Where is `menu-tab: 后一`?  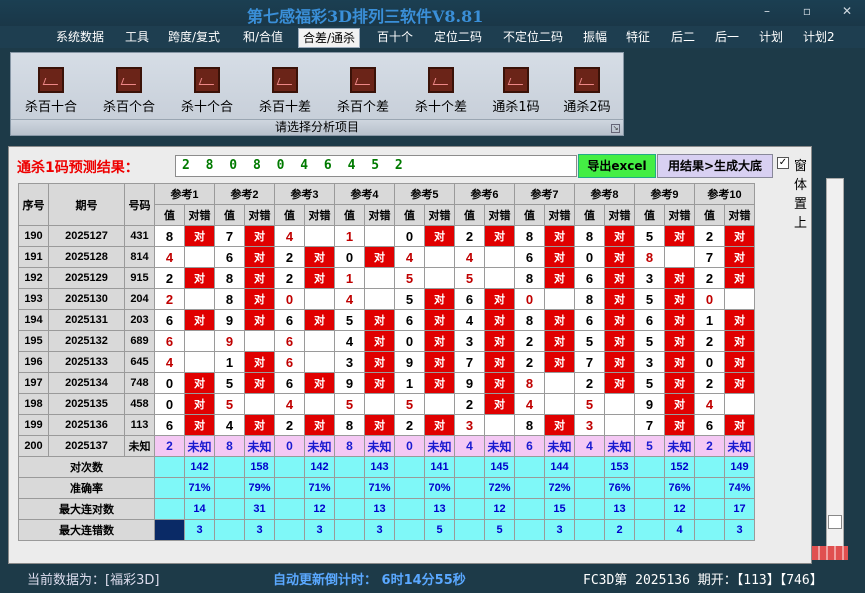
menu-tab: 后一 is located at coordinates (727, 37).